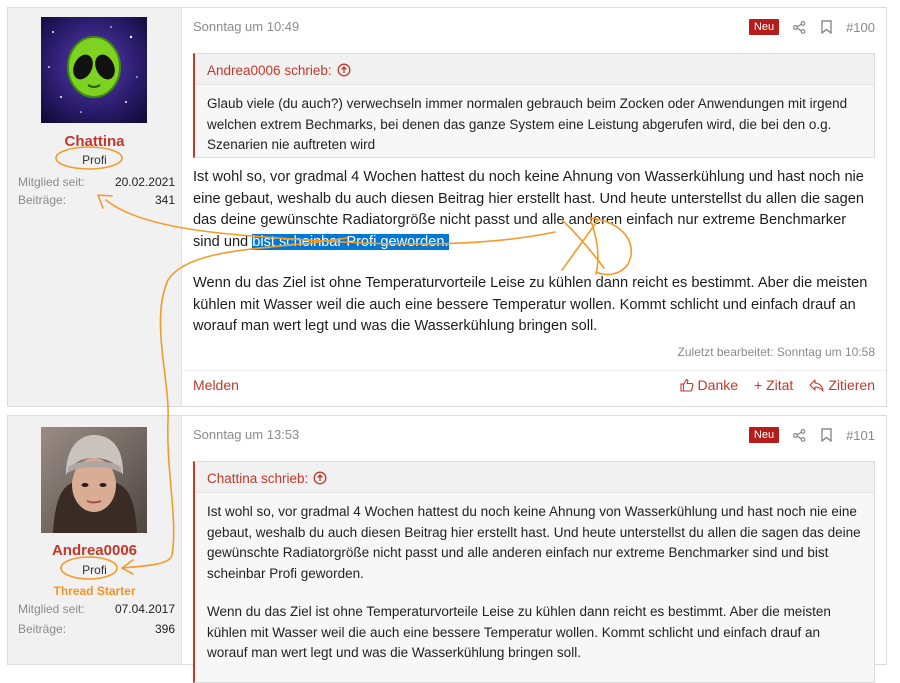 This screenshot has width=900, height=683. Describe the element at coordinates (686, 385) in the screenshot. I see `thumbs-up-icon` at that location.